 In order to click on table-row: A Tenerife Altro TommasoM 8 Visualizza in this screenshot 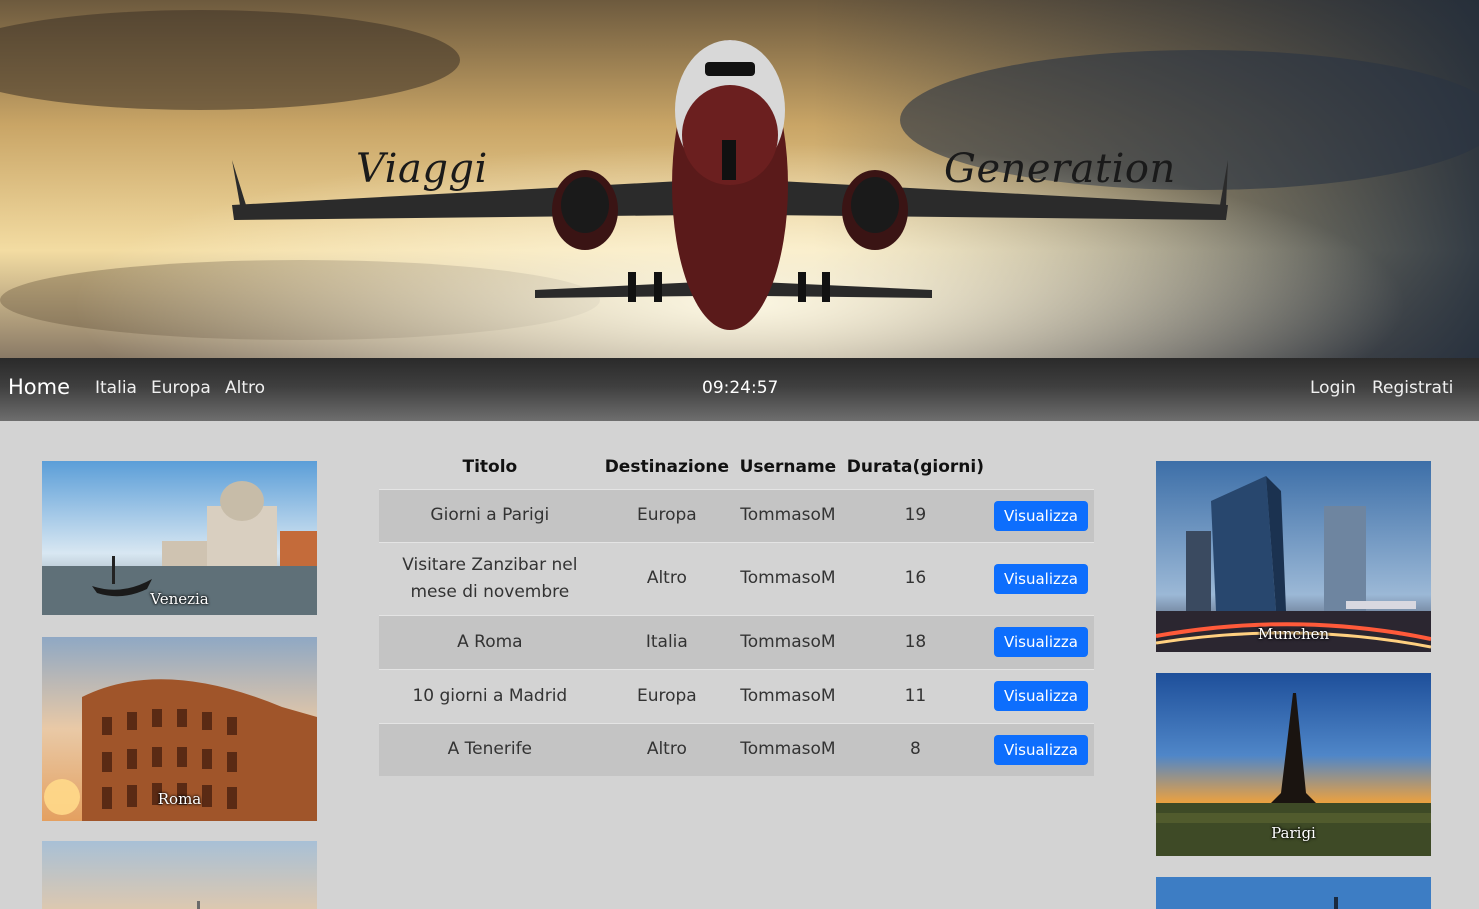, I will do `click(736, 749)`.